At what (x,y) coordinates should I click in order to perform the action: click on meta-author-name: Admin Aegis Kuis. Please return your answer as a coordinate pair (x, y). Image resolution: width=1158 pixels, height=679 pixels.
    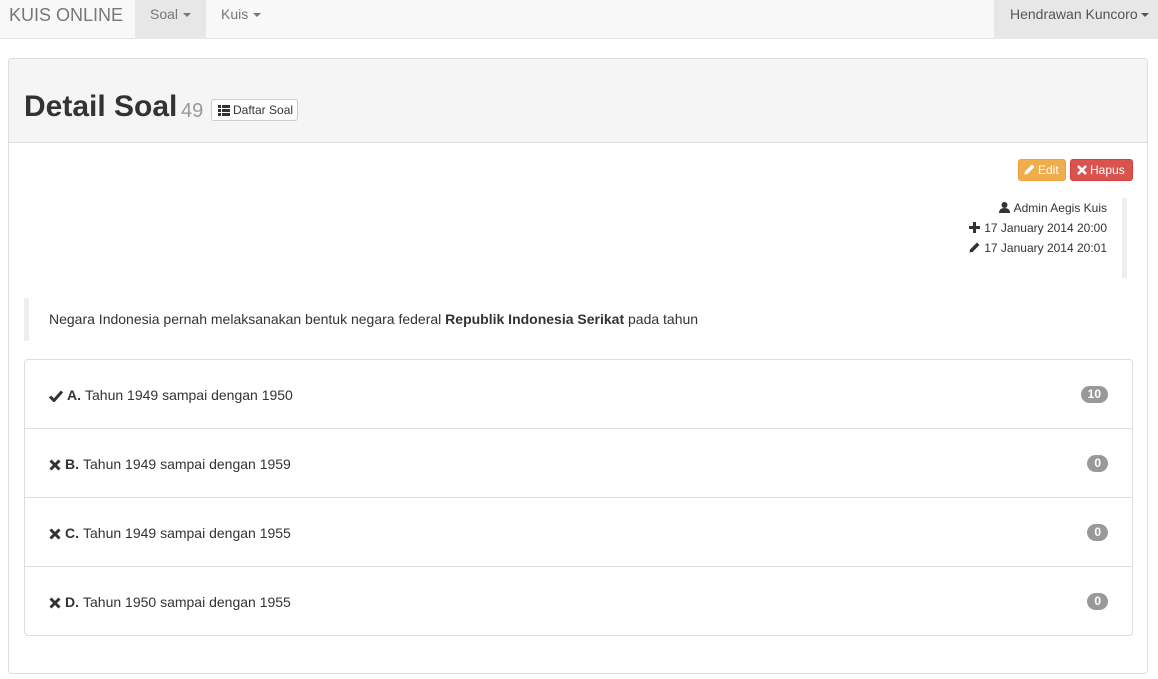
    Looking at the image, I should click on (1060, 208).